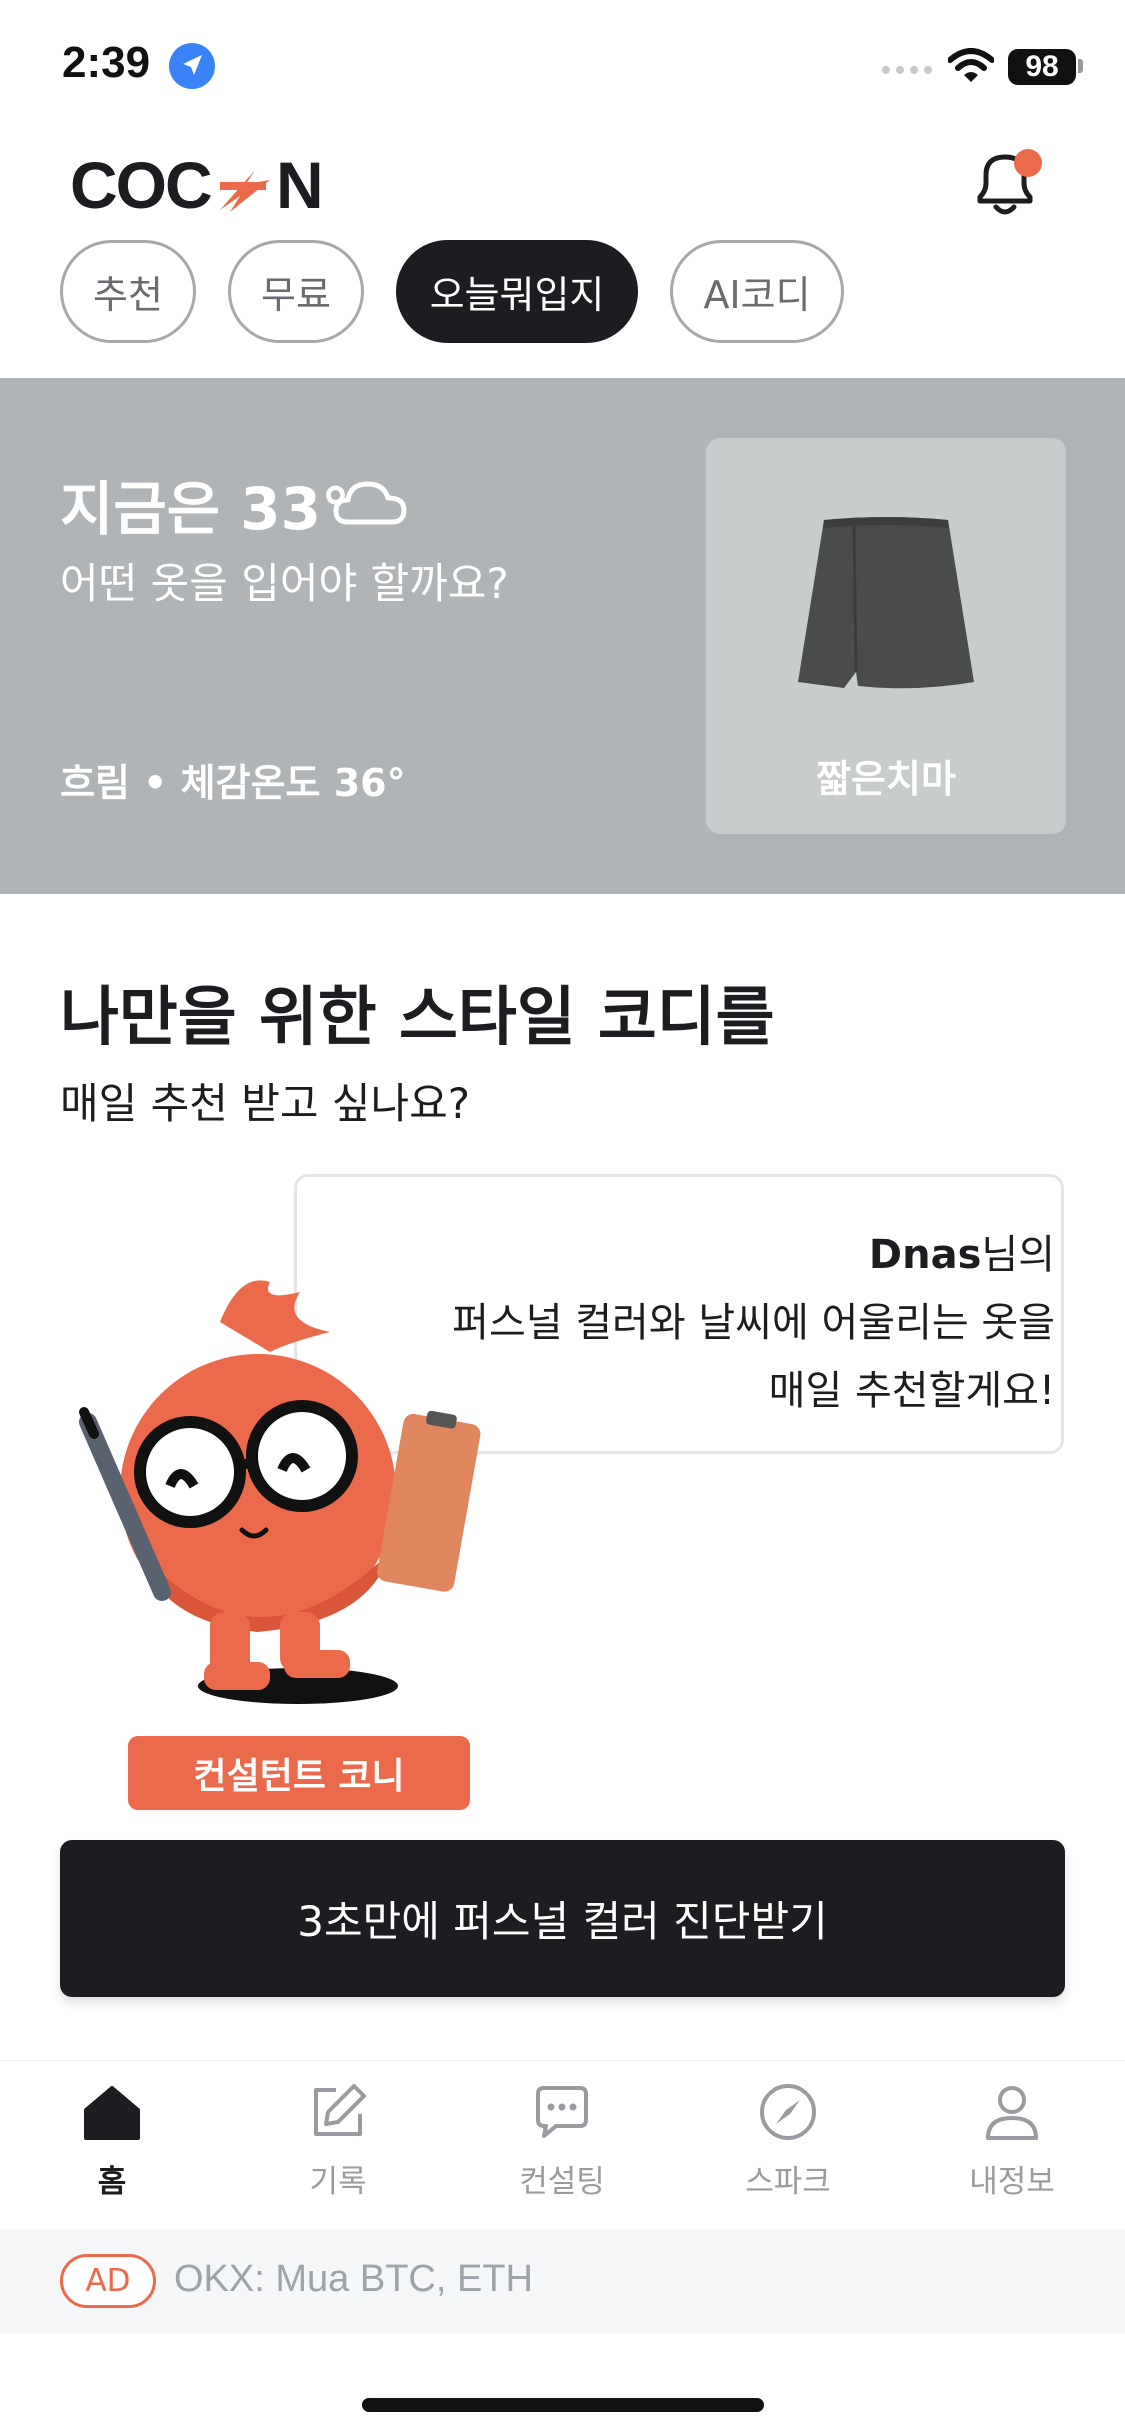 The width and height of the screenshot is (1125, 2436). Describe the element at coordinates (128, 291) in the screenshot. I see `chip-recommend: 추천` at that location.